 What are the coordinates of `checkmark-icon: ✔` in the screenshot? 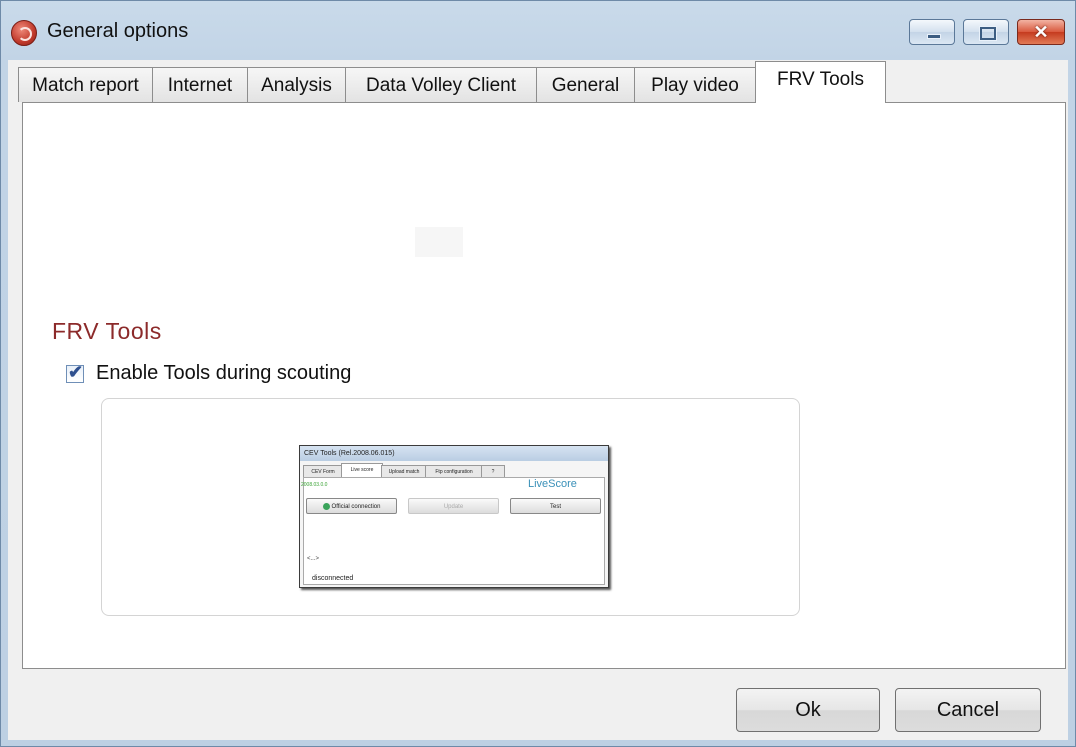 It's located at (76, 372).